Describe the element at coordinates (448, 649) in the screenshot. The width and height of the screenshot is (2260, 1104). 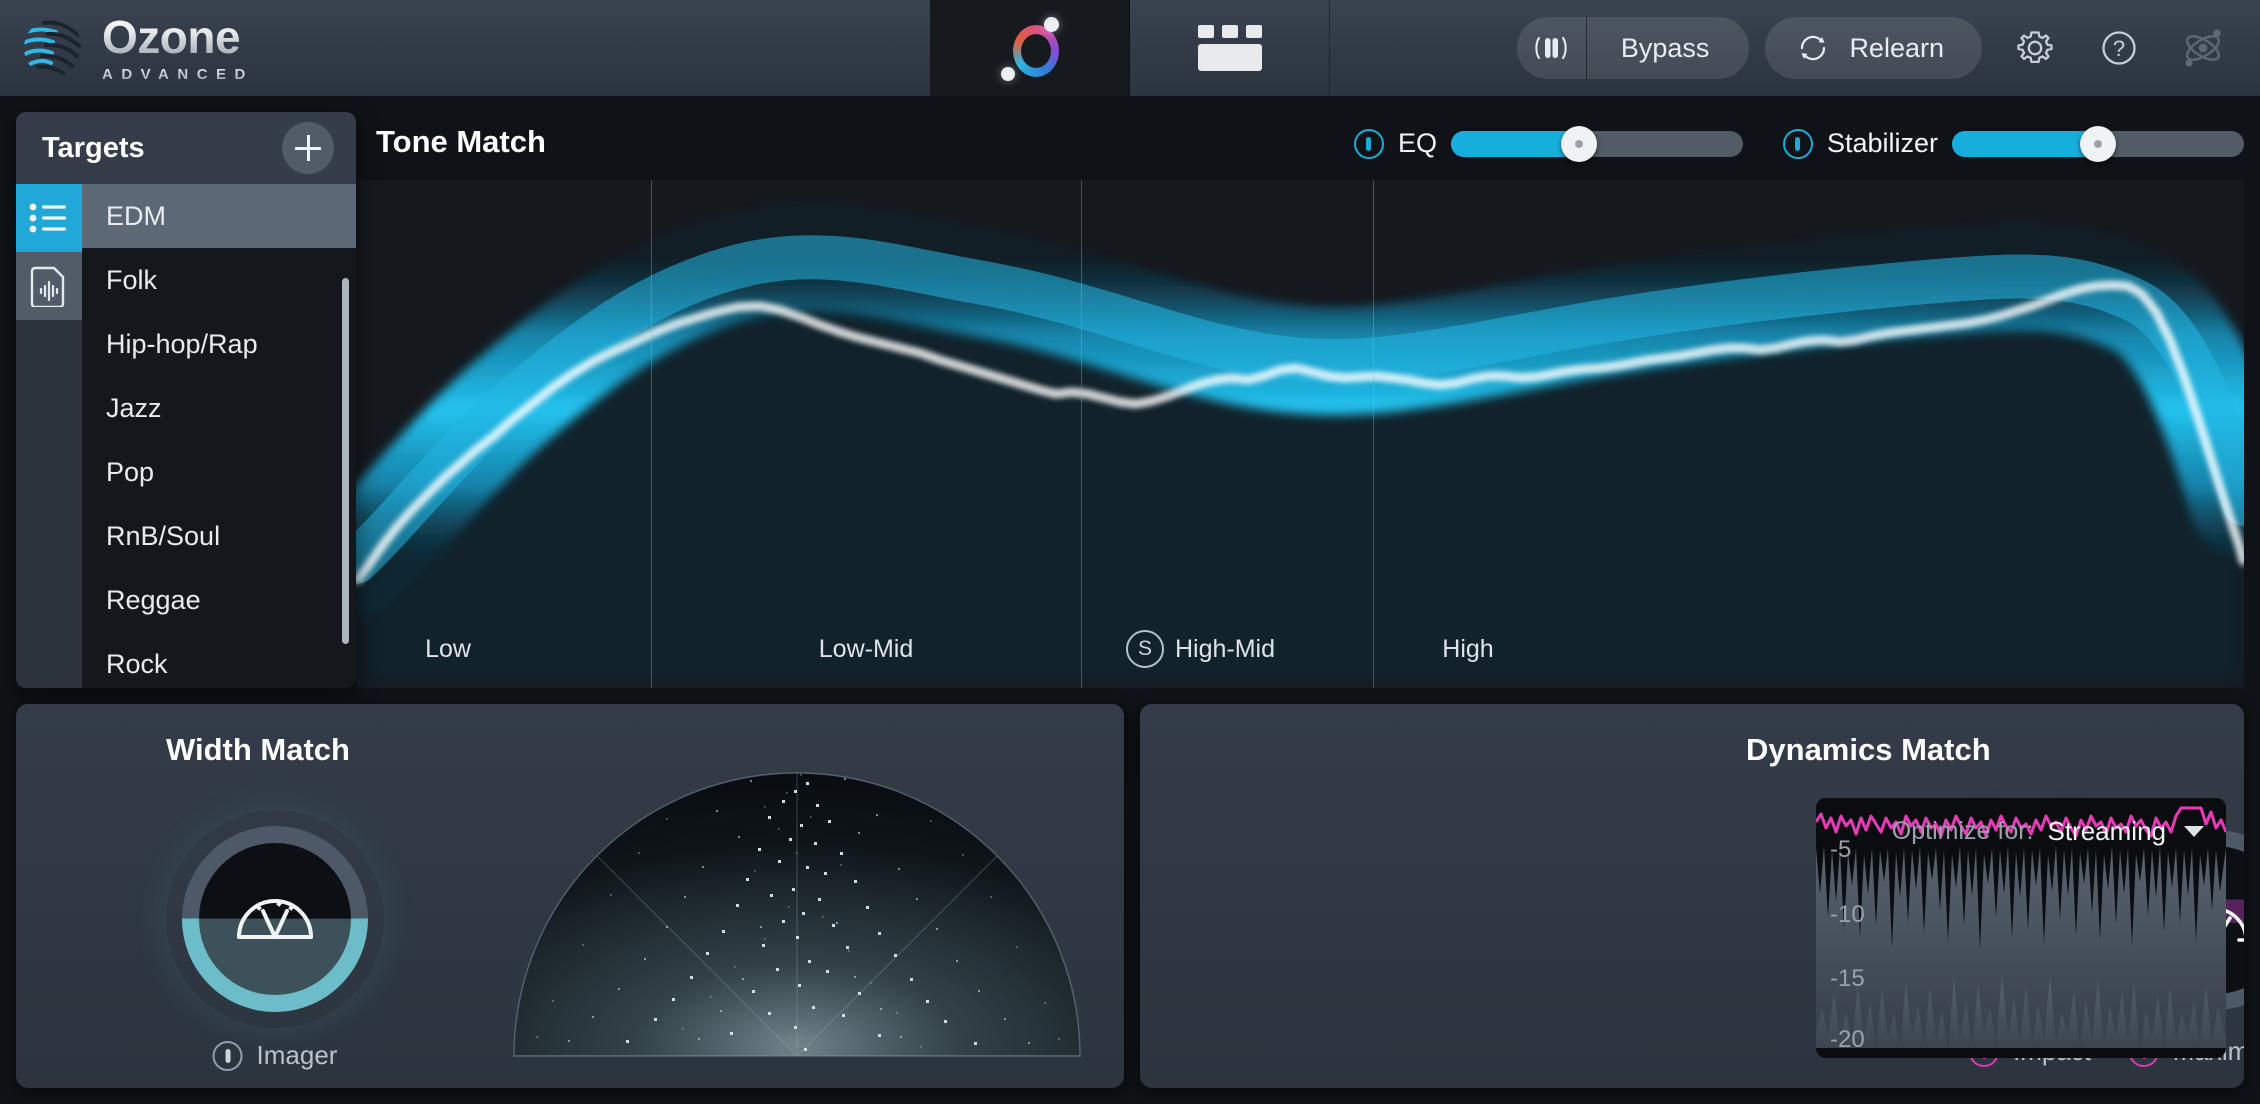
I see `band-label-low: Low` at that location.